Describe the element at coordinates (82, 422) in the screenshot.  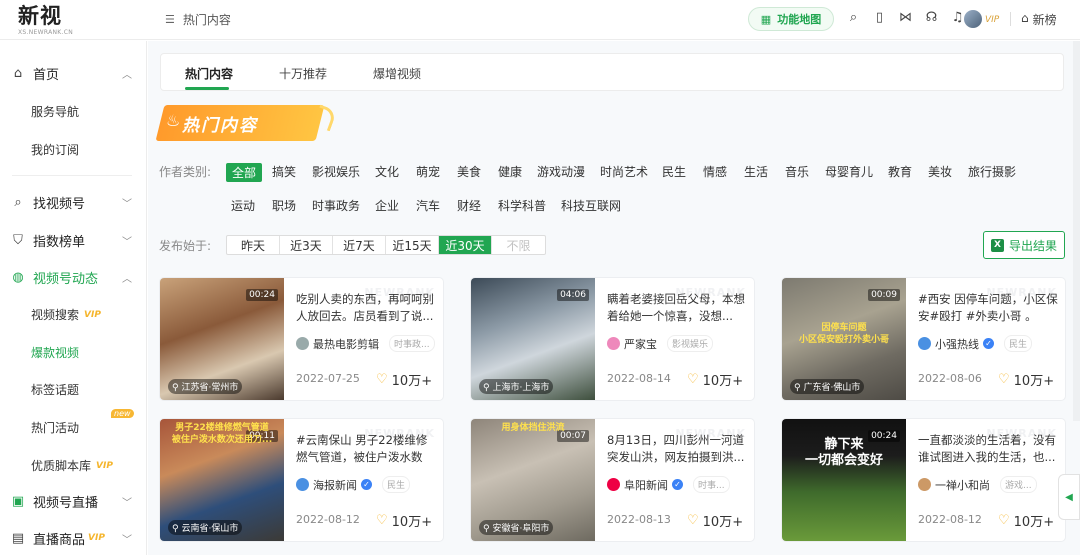
I see `sidebar-item-hot-events: 热门活动 new` at that location.